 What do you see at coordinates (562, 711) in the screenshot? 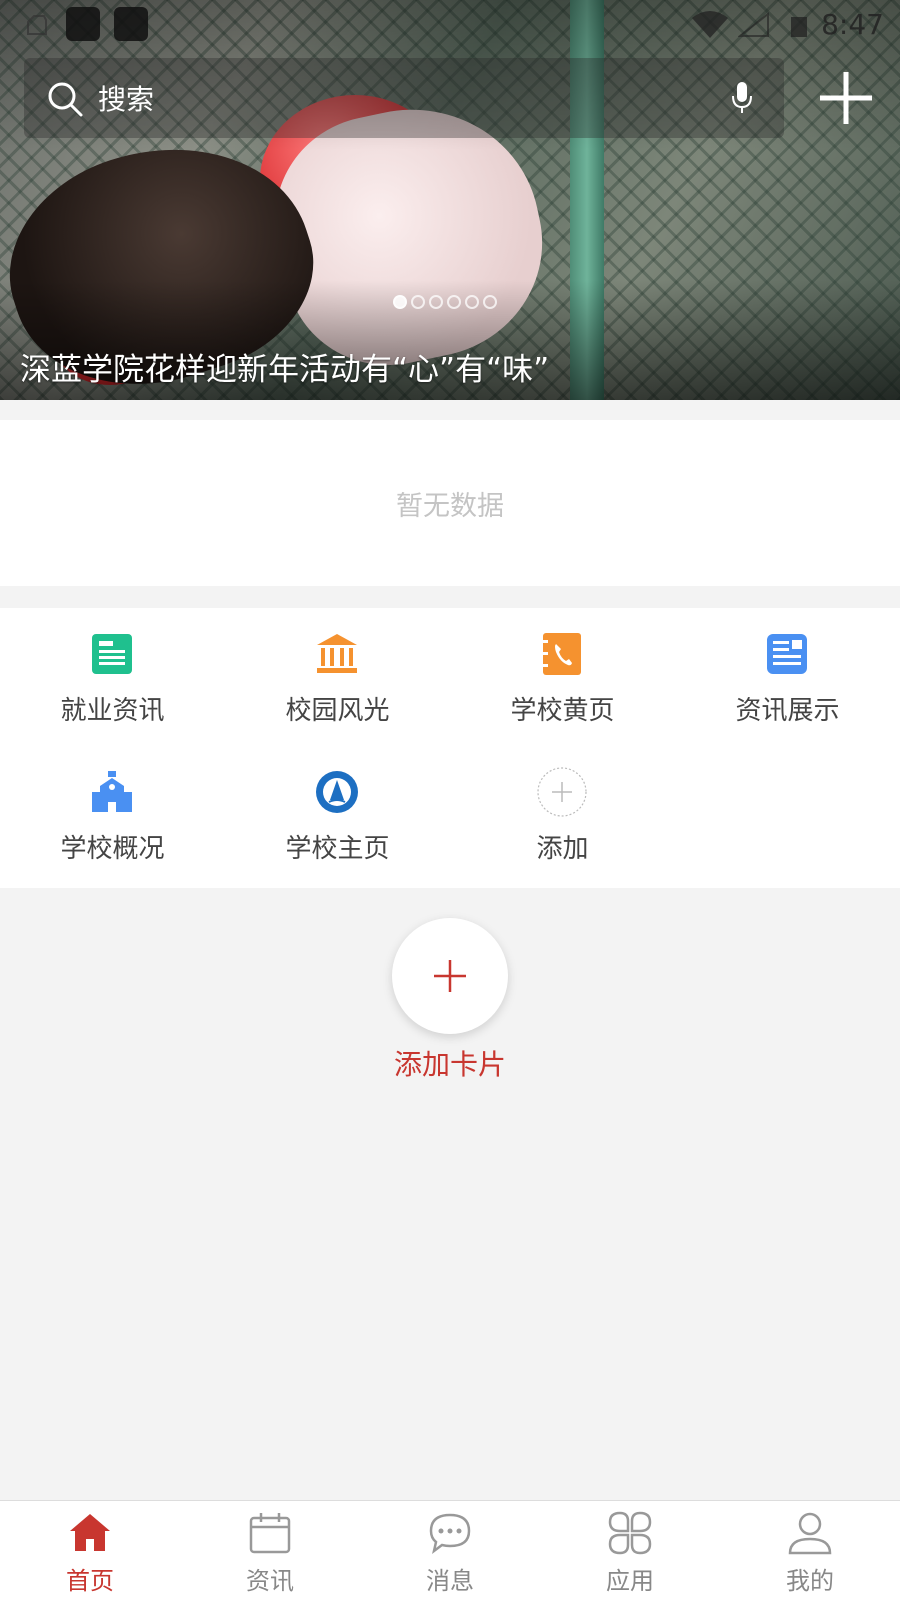
I see `app-label: 学校黄页` at bounding box center [562, 711].